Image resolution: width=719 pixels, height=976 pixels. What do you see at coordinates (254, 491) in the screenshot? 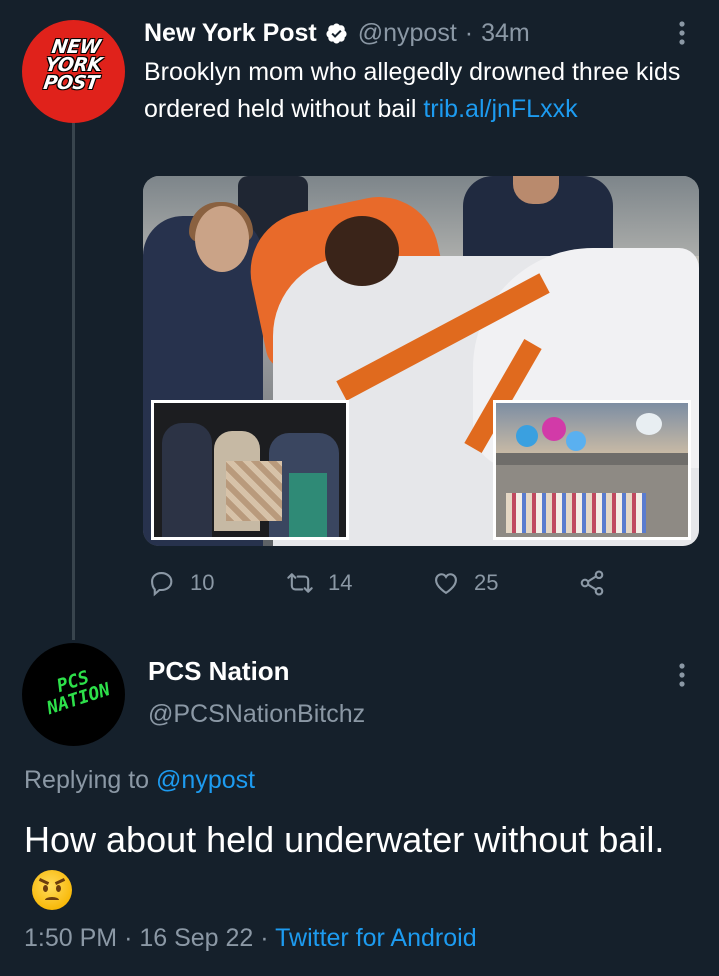
I see `pixelated-area` at bounding box center [254, 491].